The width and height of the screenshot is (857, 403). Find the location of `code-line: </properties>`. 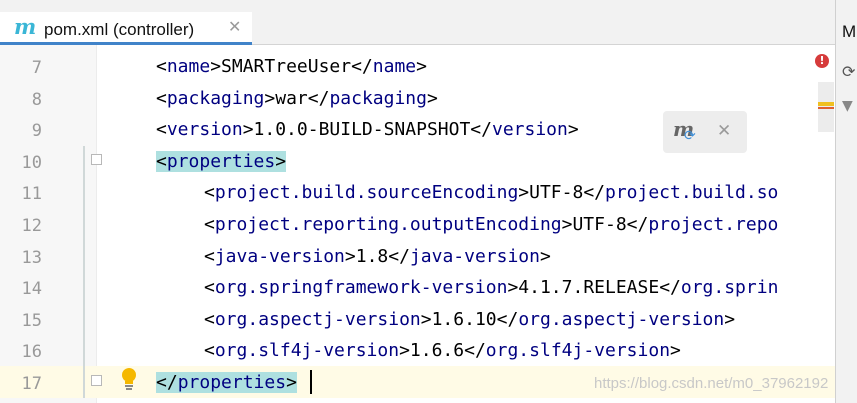

code-line: </properties> is located at coordinates (226, 383).